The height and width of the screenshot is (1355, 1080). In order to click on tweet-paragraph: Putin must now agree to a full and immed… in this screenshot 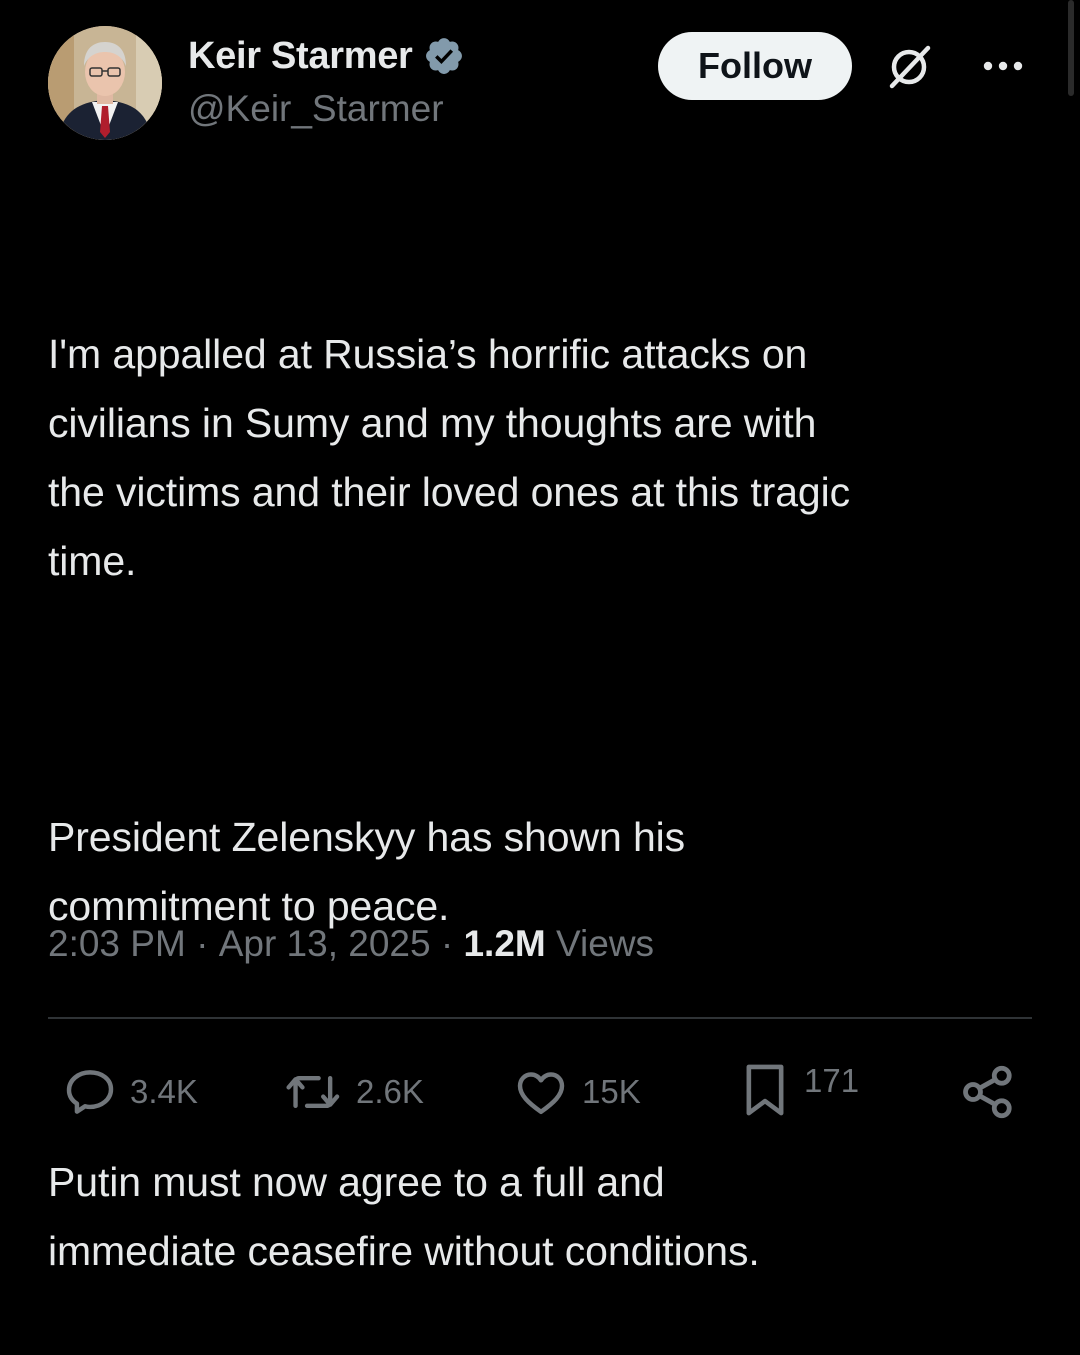, I will do `click(404, 1216)`.